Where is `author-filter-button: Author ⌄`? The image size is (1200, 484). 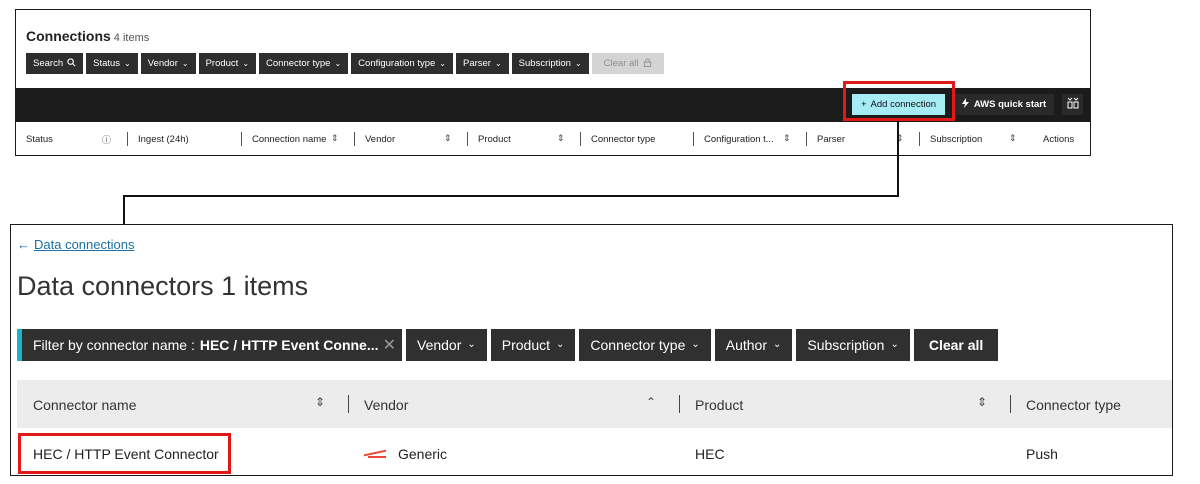 author-filter-button: Author ⌄ is located at coordinates (753, 345).